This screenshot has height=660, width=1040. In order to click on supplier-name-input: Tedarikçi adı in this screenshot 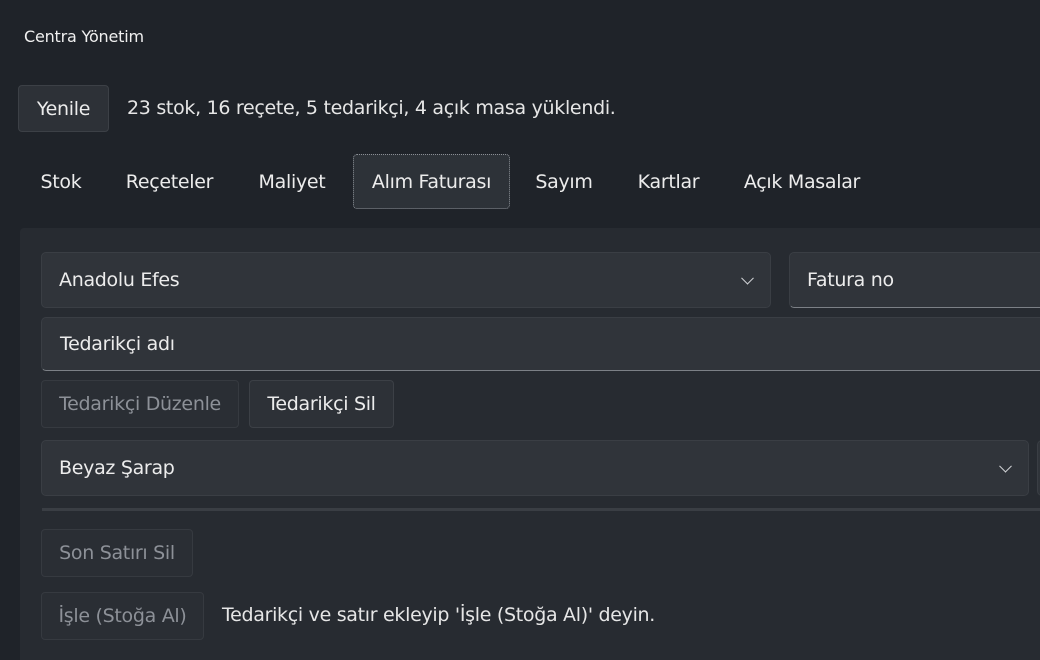, I will do `click(540, 344)`.